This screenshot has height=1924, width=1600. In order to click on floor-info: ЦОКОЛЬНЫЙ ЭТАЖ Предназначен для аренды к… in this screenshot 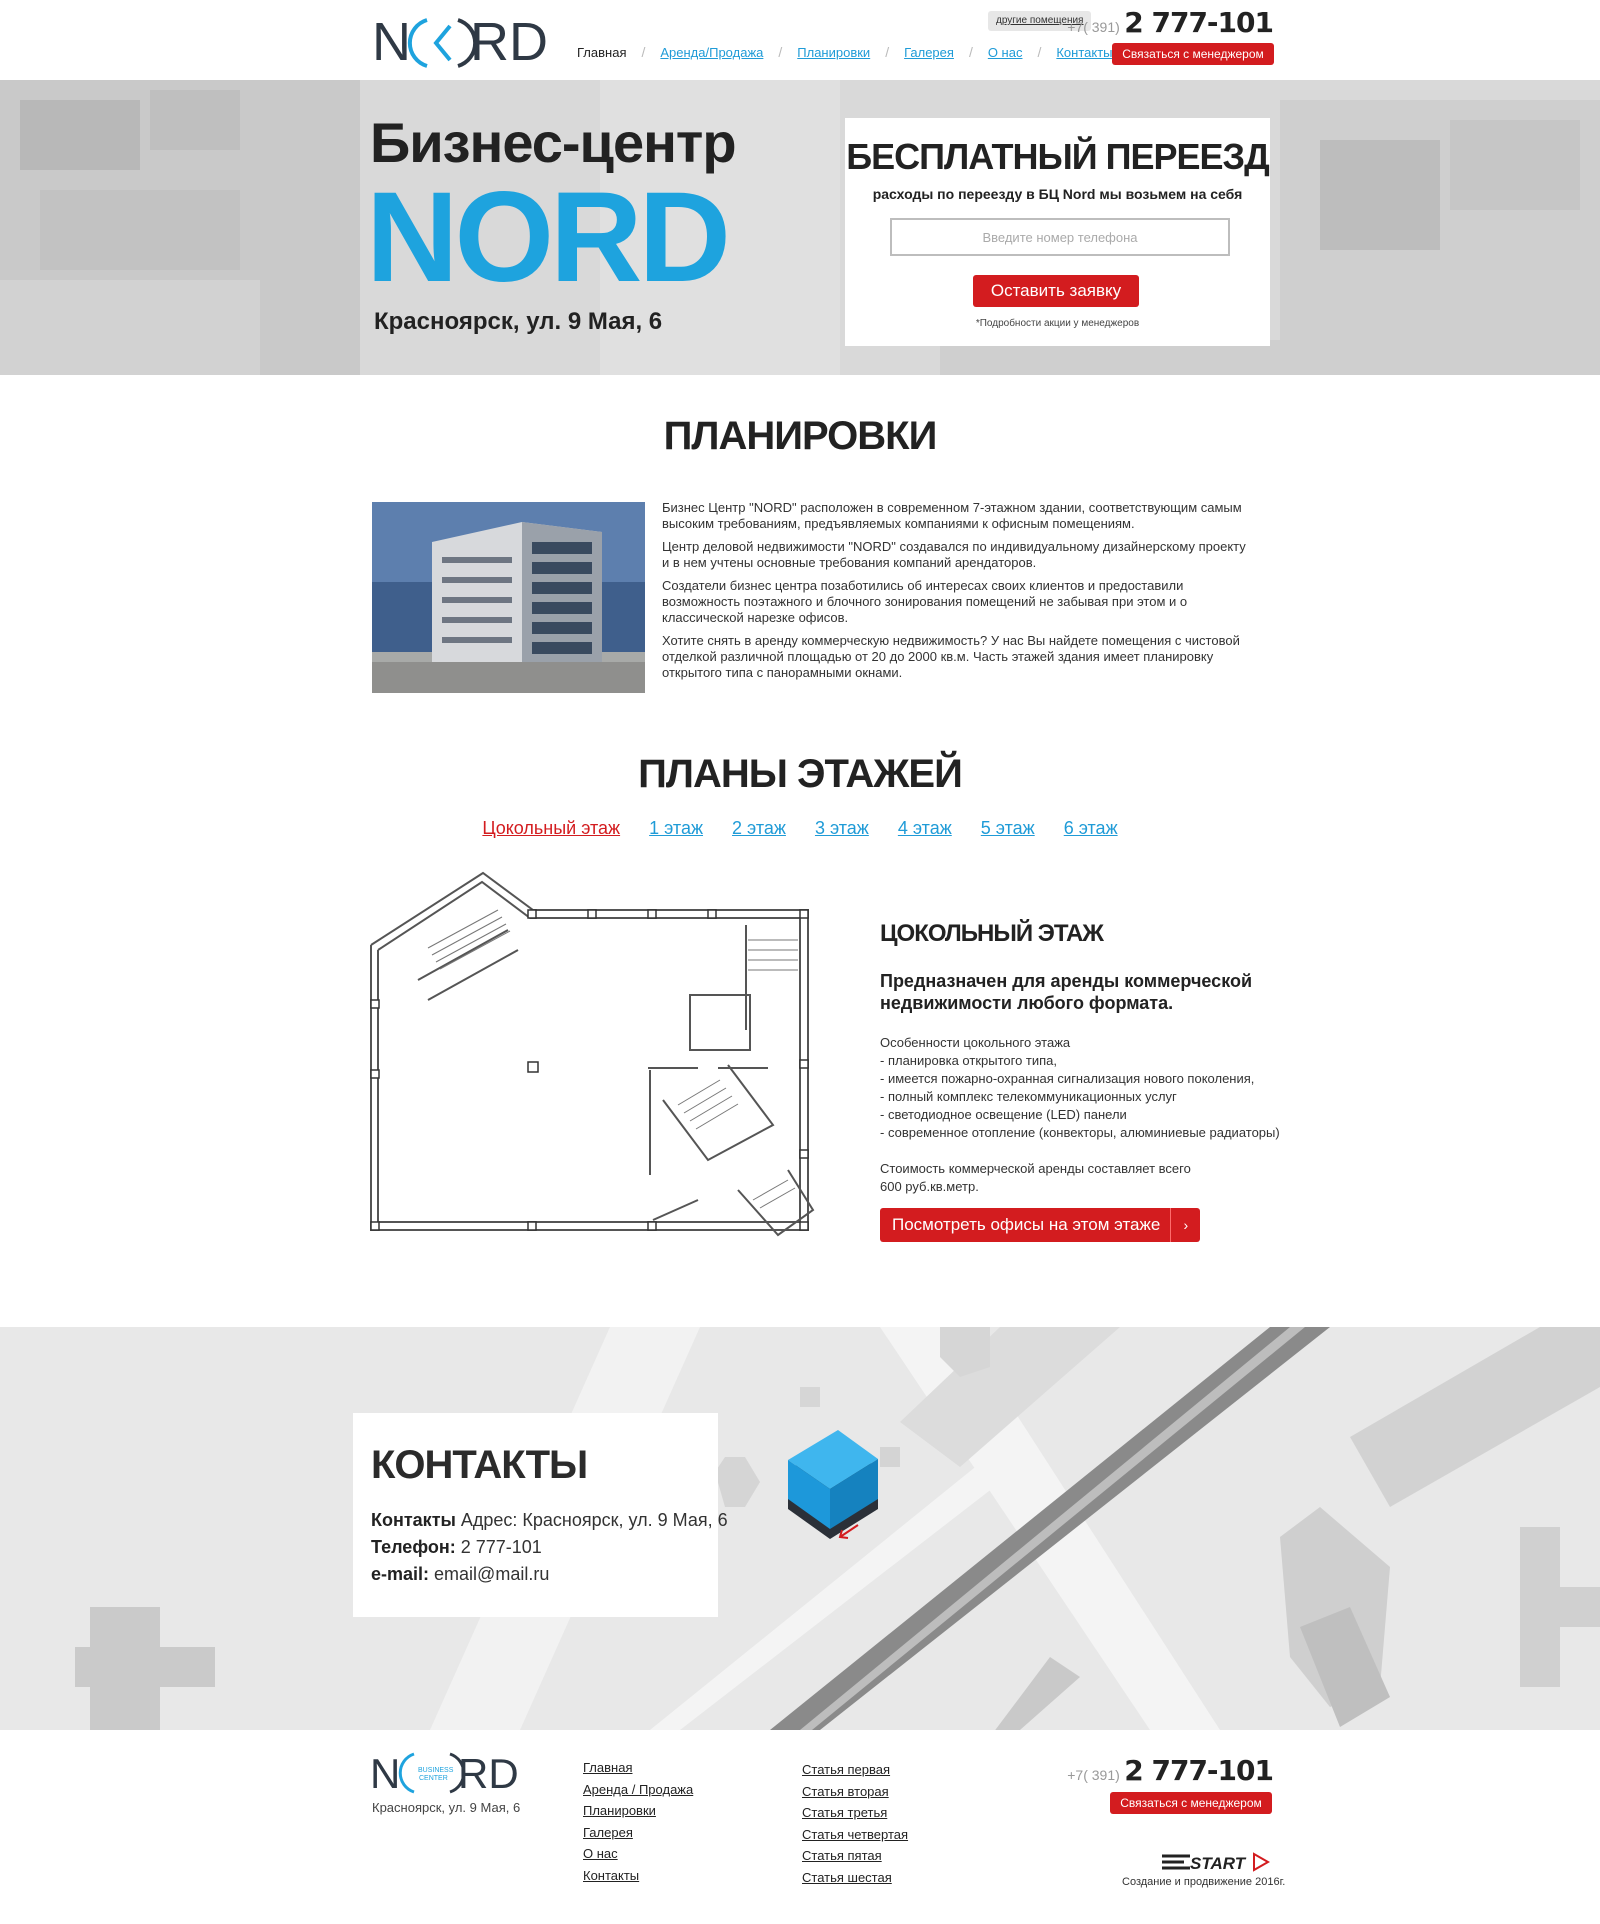, I will do `click(1090, 1058)`.